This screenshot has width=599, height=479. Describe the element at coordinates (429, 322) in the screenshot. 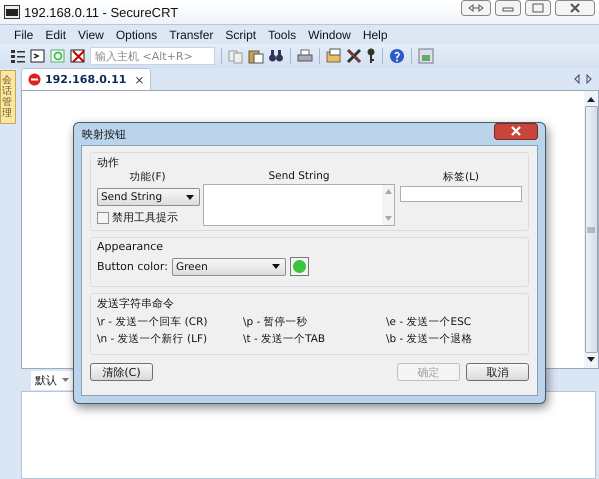

I see `command-hint: \e - 发送一个ESC` at that location.